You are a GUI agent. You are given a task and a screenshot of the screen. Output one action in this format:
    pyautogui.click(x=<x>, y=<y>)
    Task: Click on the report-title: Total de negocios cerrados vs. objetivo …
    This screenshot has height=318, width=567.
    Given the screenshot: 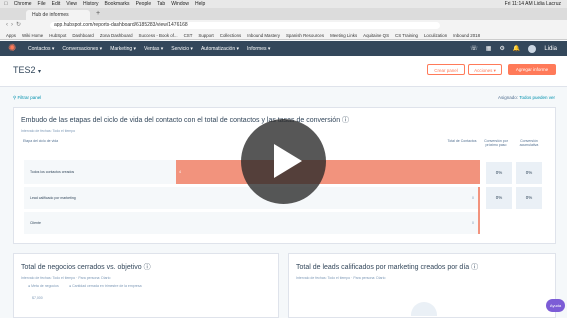 What is the action you would take?
    pyautogui.click(x=86, y=267)
    